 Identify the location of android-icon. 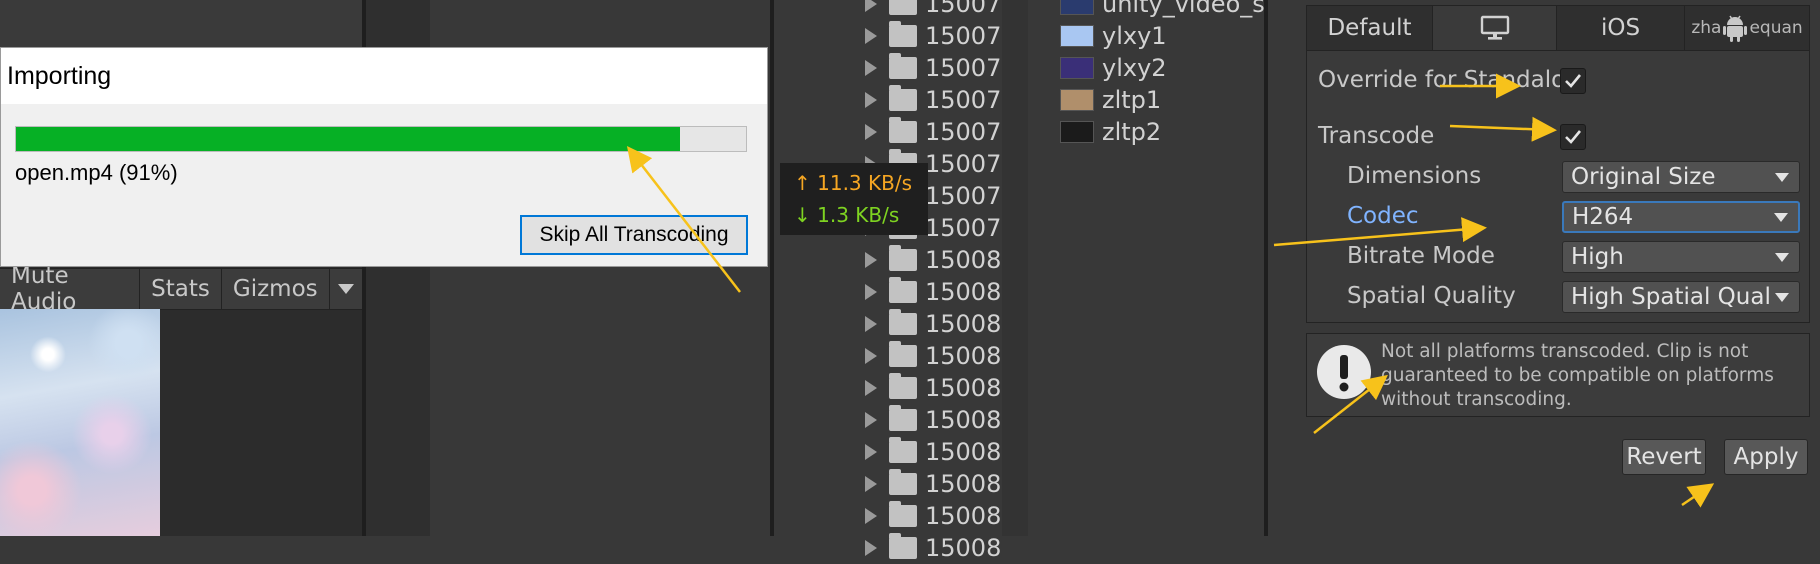
(1735, 28).